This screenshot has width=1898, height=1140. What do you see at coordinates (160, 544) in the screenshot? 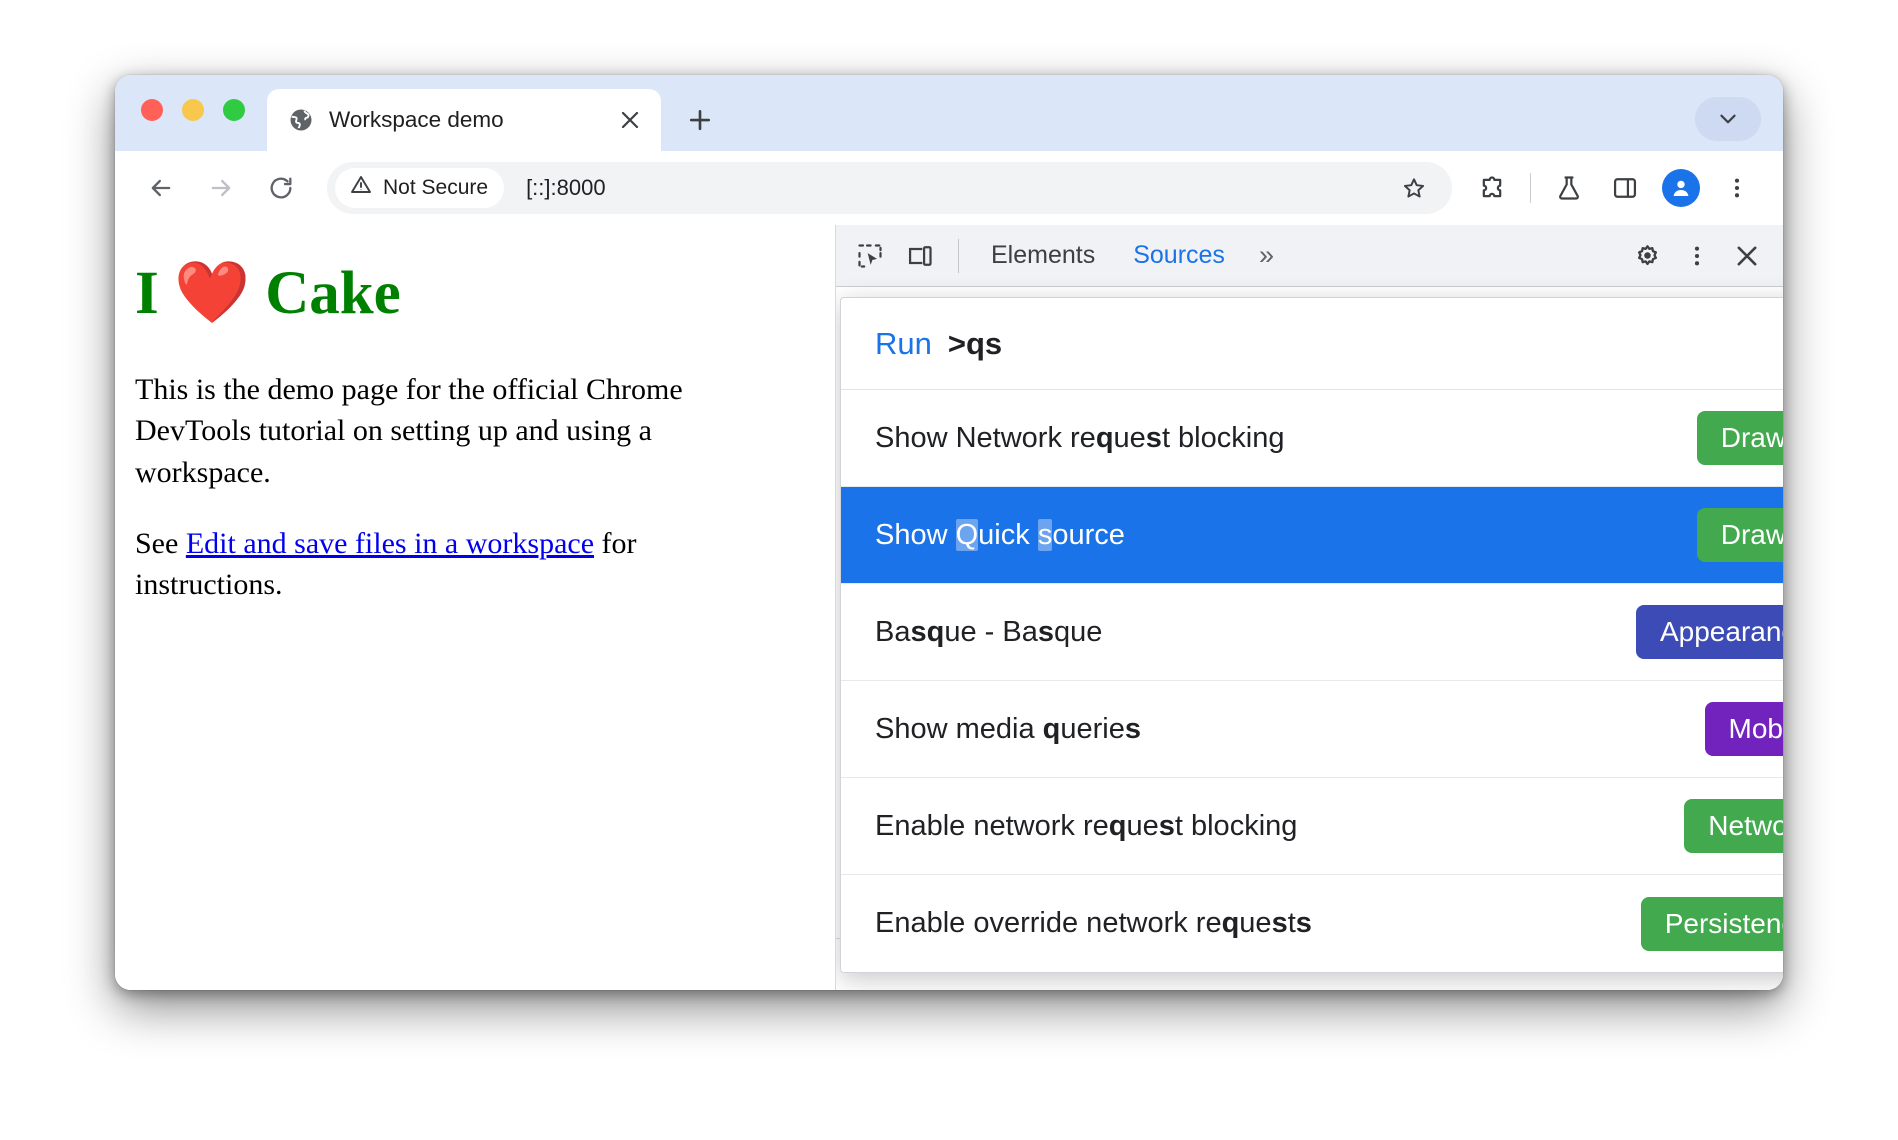
I see `para2-before: See` at bounding box center [160, 544].